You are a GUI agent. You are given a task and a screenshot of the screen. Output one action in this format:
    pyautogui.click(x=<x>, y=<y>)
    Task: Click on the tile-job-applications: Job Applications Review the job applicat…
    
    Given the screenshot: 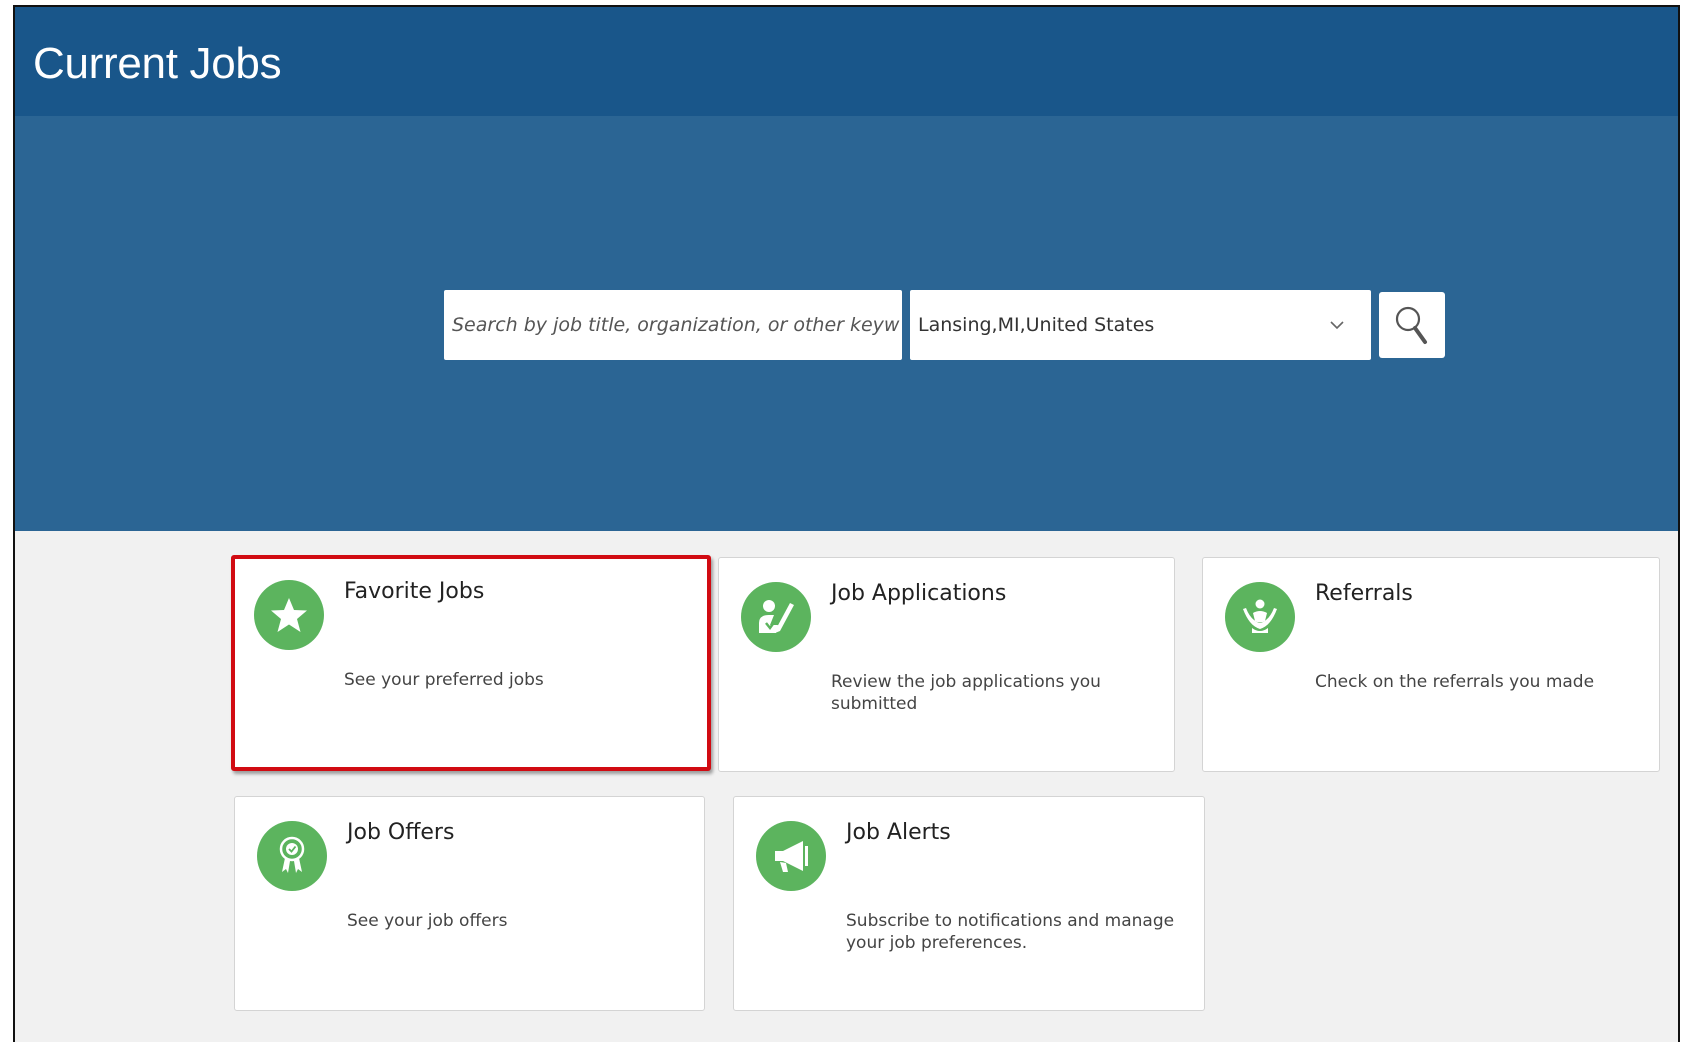 What is the action you would take?
    pyautogui.click(x=946, y=664)
    